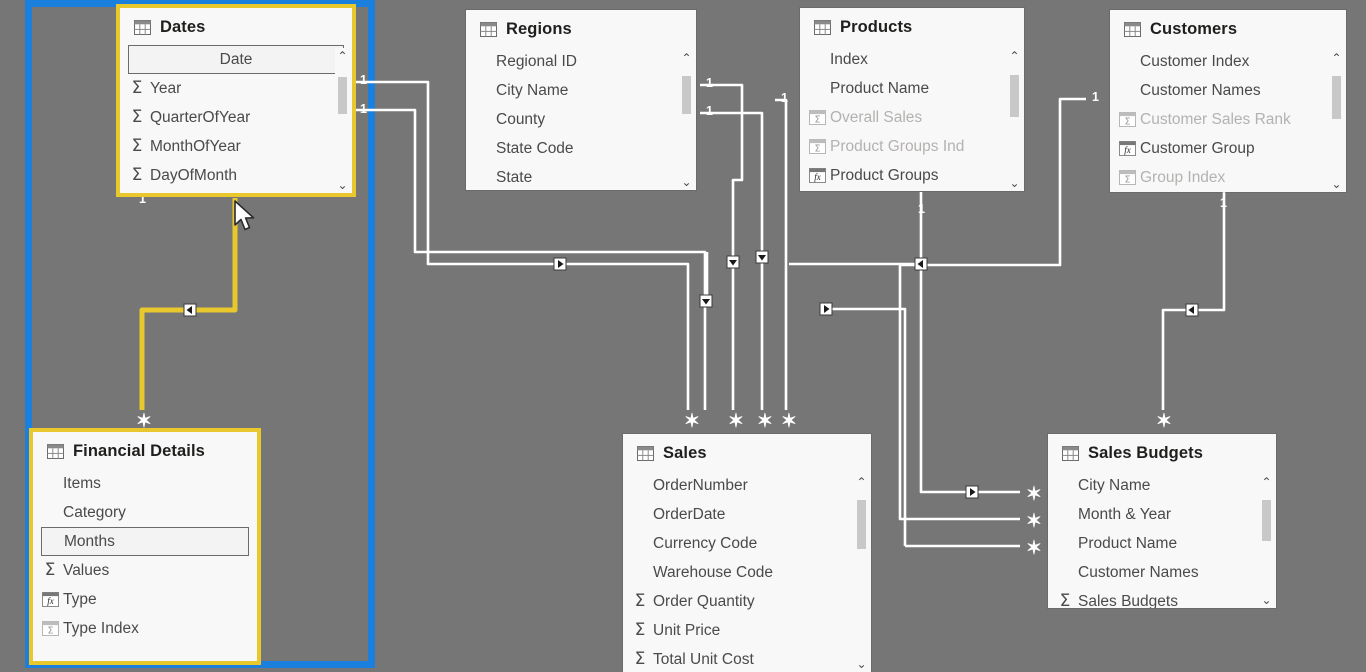  I want to click on field-row: Σ Values, so click(145, 570).